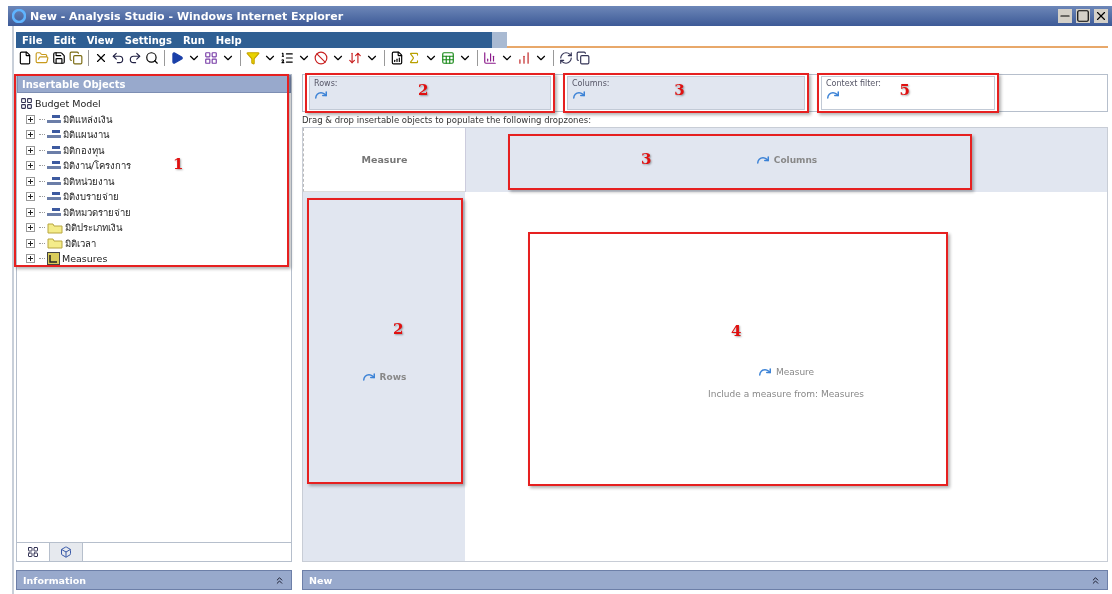 This screenshot has height=594, width=1112. I want to click on menu-item: Help, so click(228, 40).